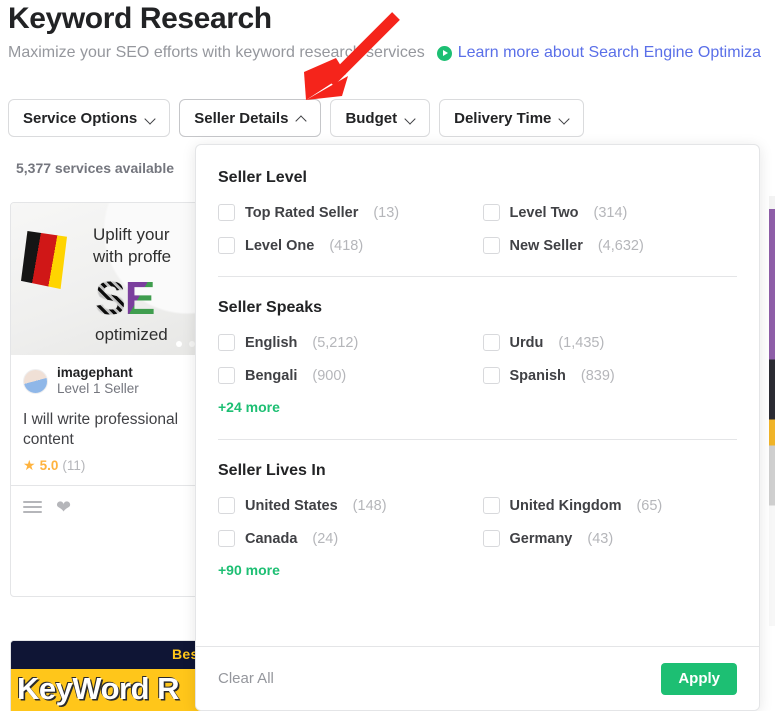  I want to click on rating-value: 5.0, so click(49, 465).